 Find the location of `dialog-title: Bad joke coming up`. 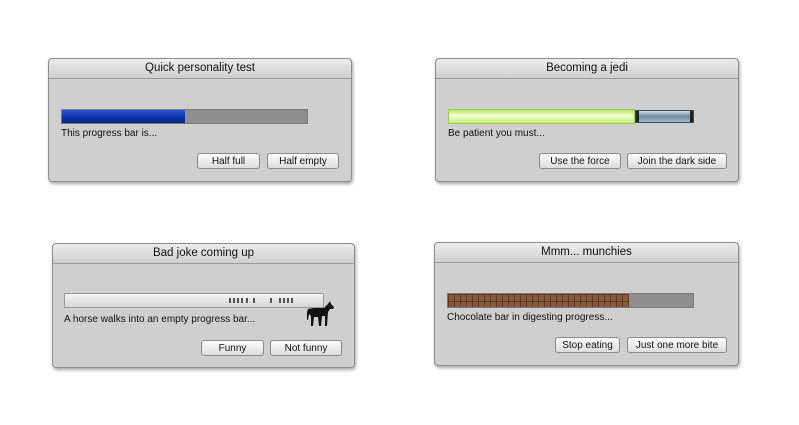

dialog-title: Bad joke coming up is located at coordinates (203, 254).